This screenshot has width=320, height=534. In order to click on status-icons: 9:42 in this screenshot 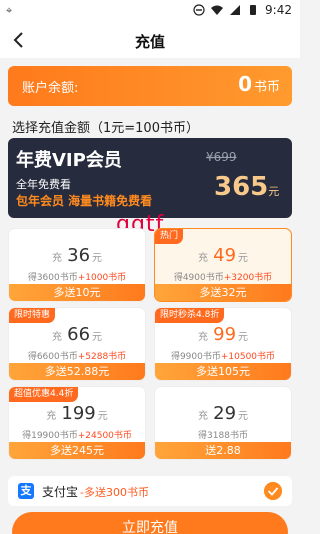, I will do `click(242, 10)`.